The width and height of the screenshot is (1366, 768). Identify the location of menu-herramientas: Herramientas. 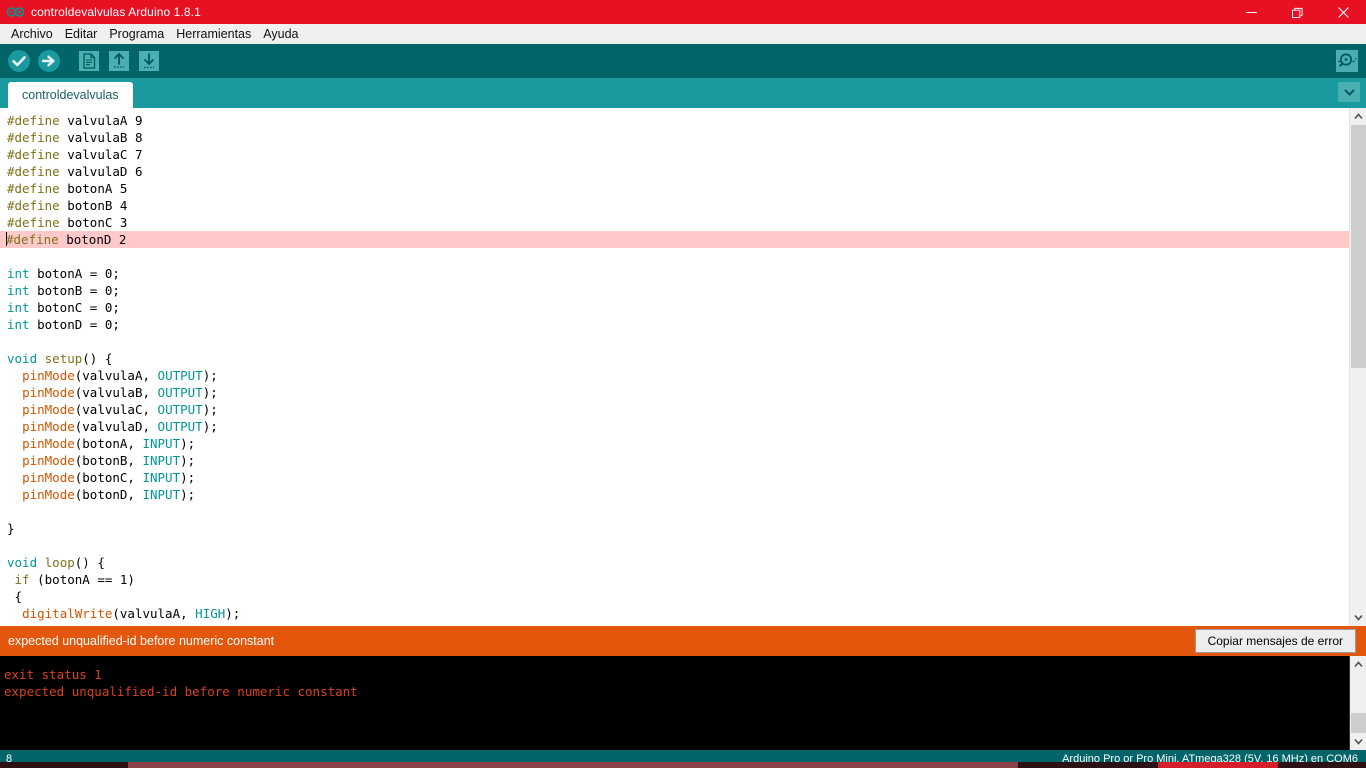
(213, 34).